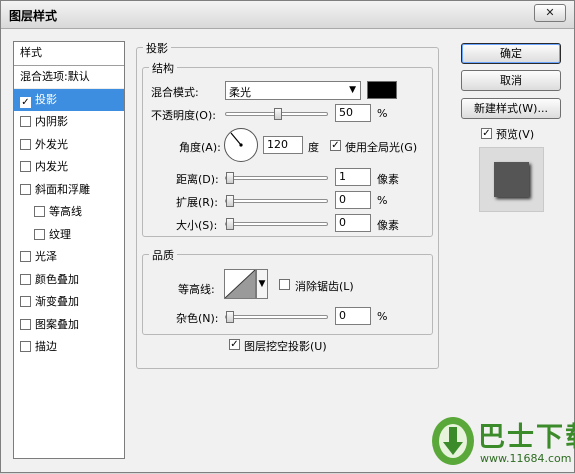 Image resolution: width=575 pixels, height=474 pixels. What do you see at coordinates (511, 179) in the screenshot?
I see `preview-thumbnail` at bounding box center [511, 179].